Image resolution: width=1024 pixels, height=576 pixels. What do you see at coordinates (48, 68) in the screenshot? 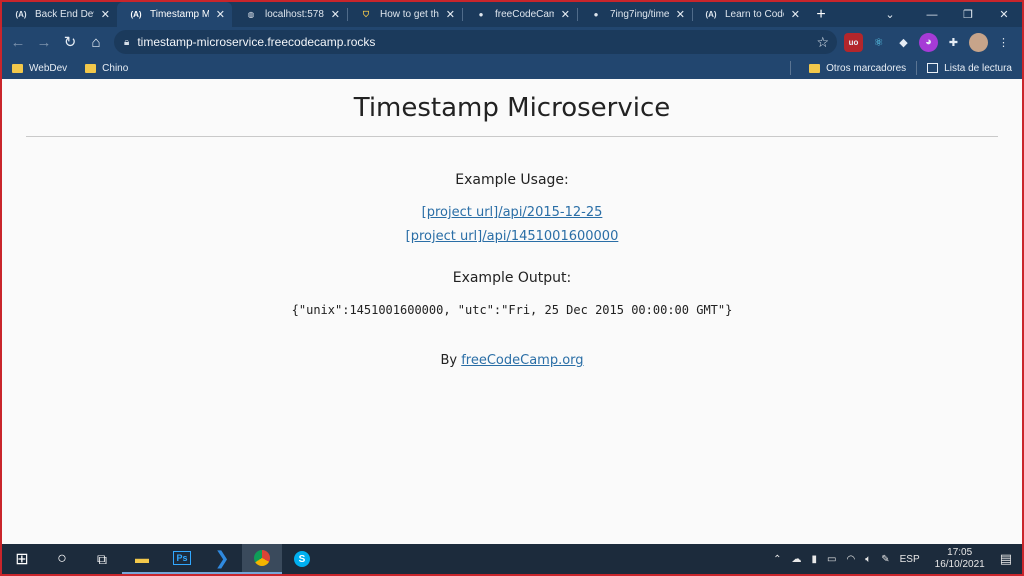
I see `bookmark-label: WebDev` at bounding box center [48, 68].